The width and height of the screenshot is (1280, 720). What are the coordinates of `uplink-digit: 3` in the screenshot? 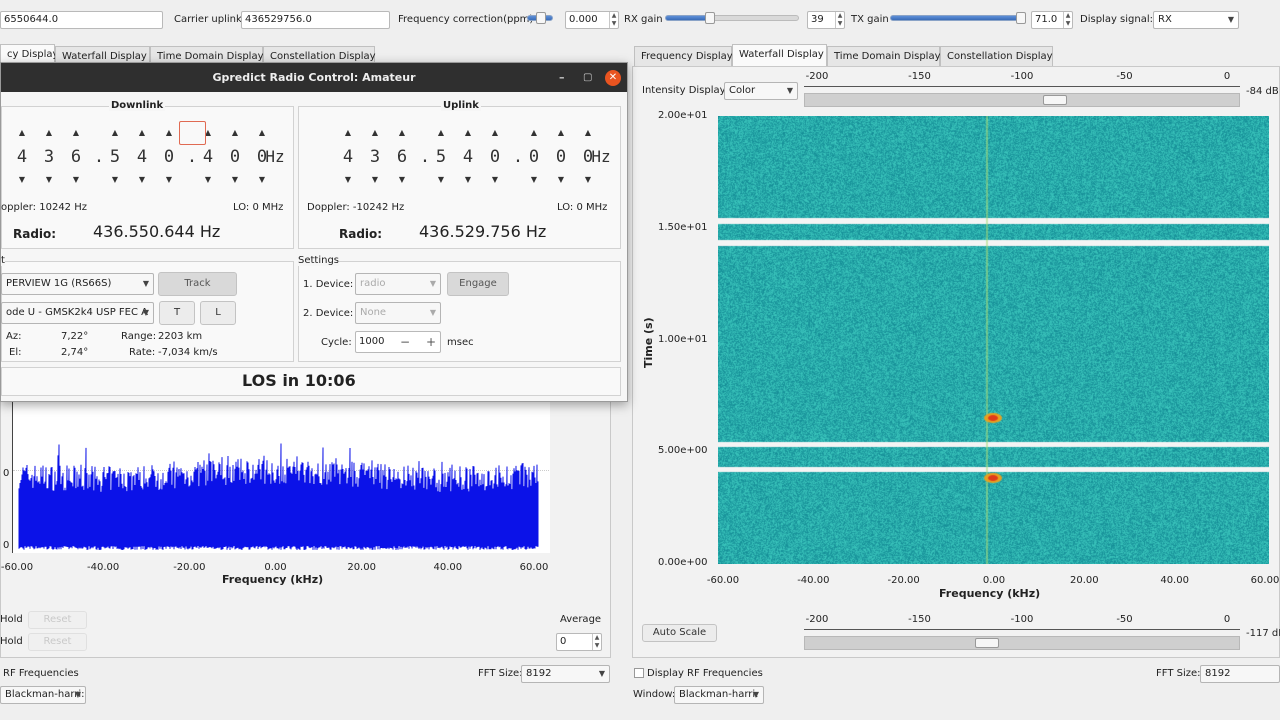 It's located at (375, 157).